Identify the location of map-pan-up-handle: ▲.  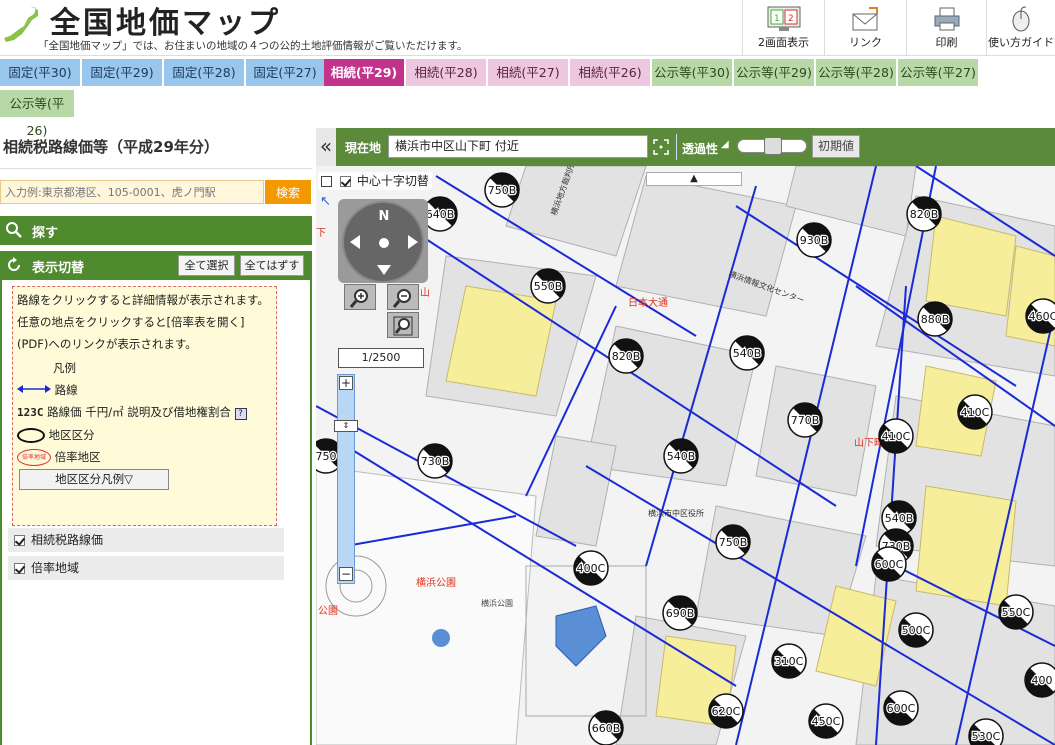
(694, 179).